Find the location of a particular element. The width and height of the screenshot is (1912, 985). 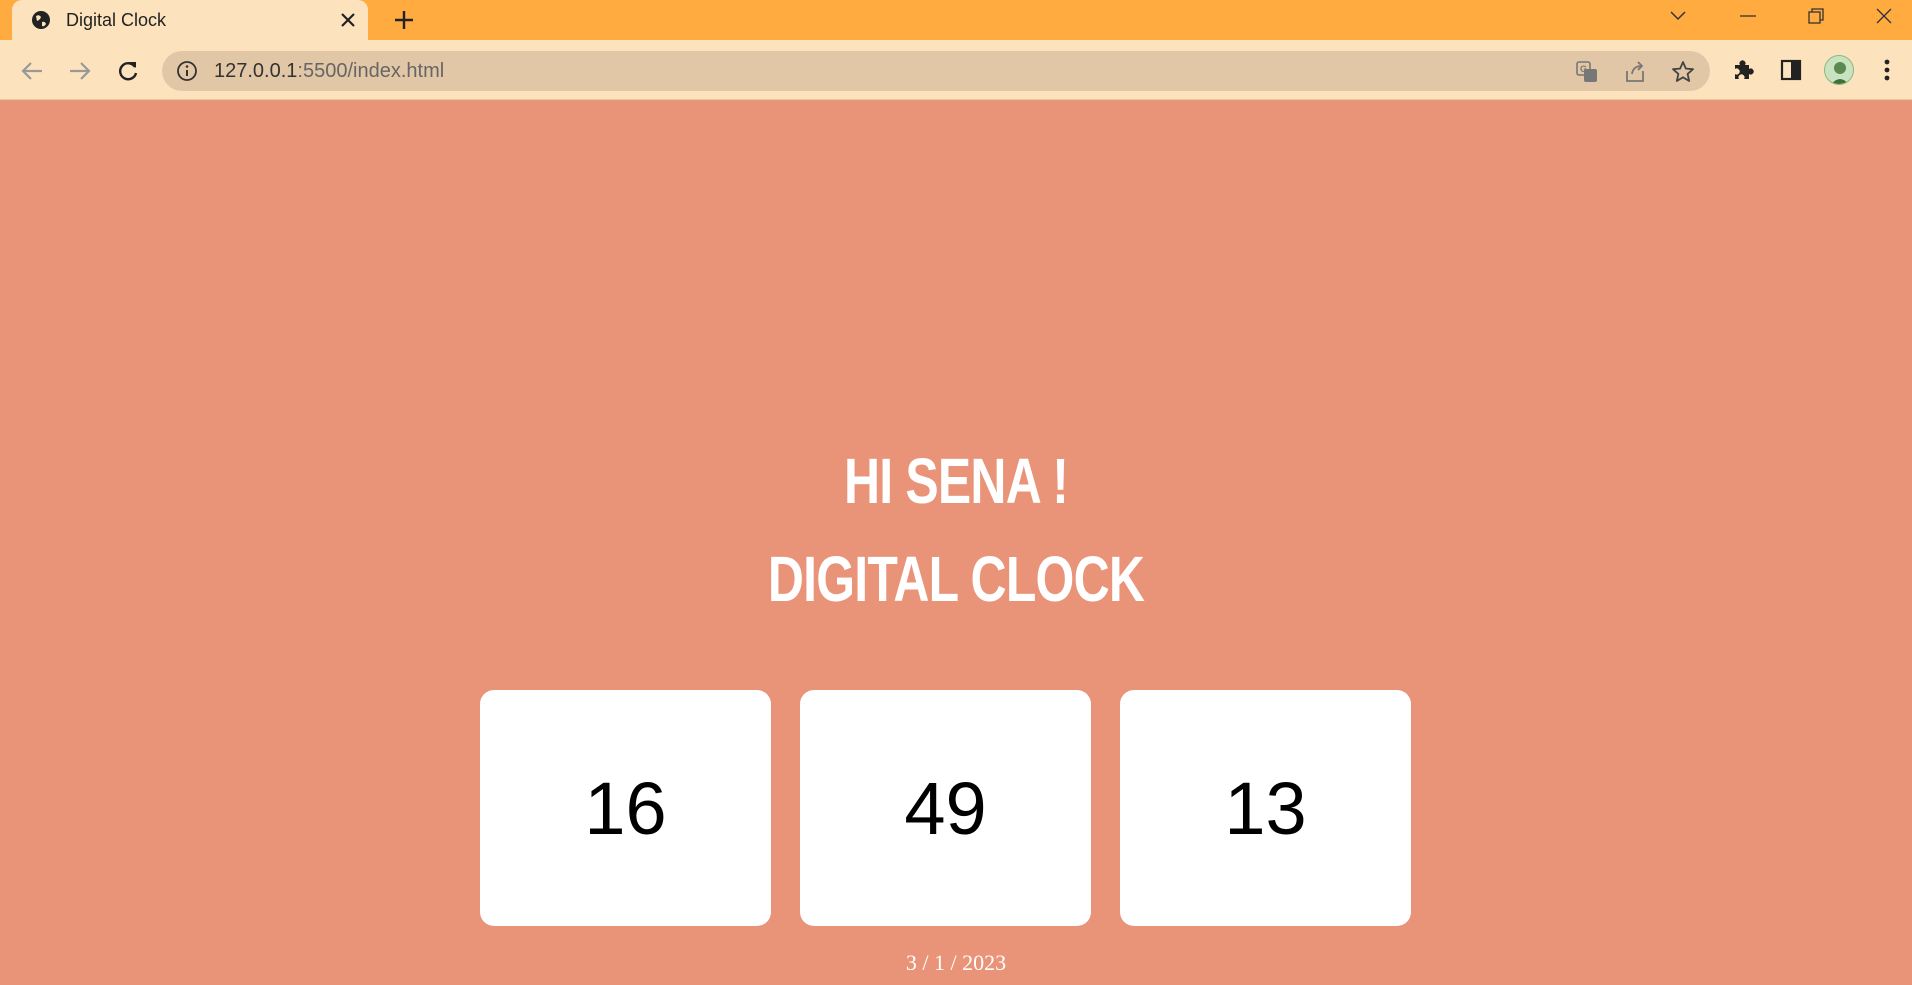

globe-icon is located at coordinates (41, 20).